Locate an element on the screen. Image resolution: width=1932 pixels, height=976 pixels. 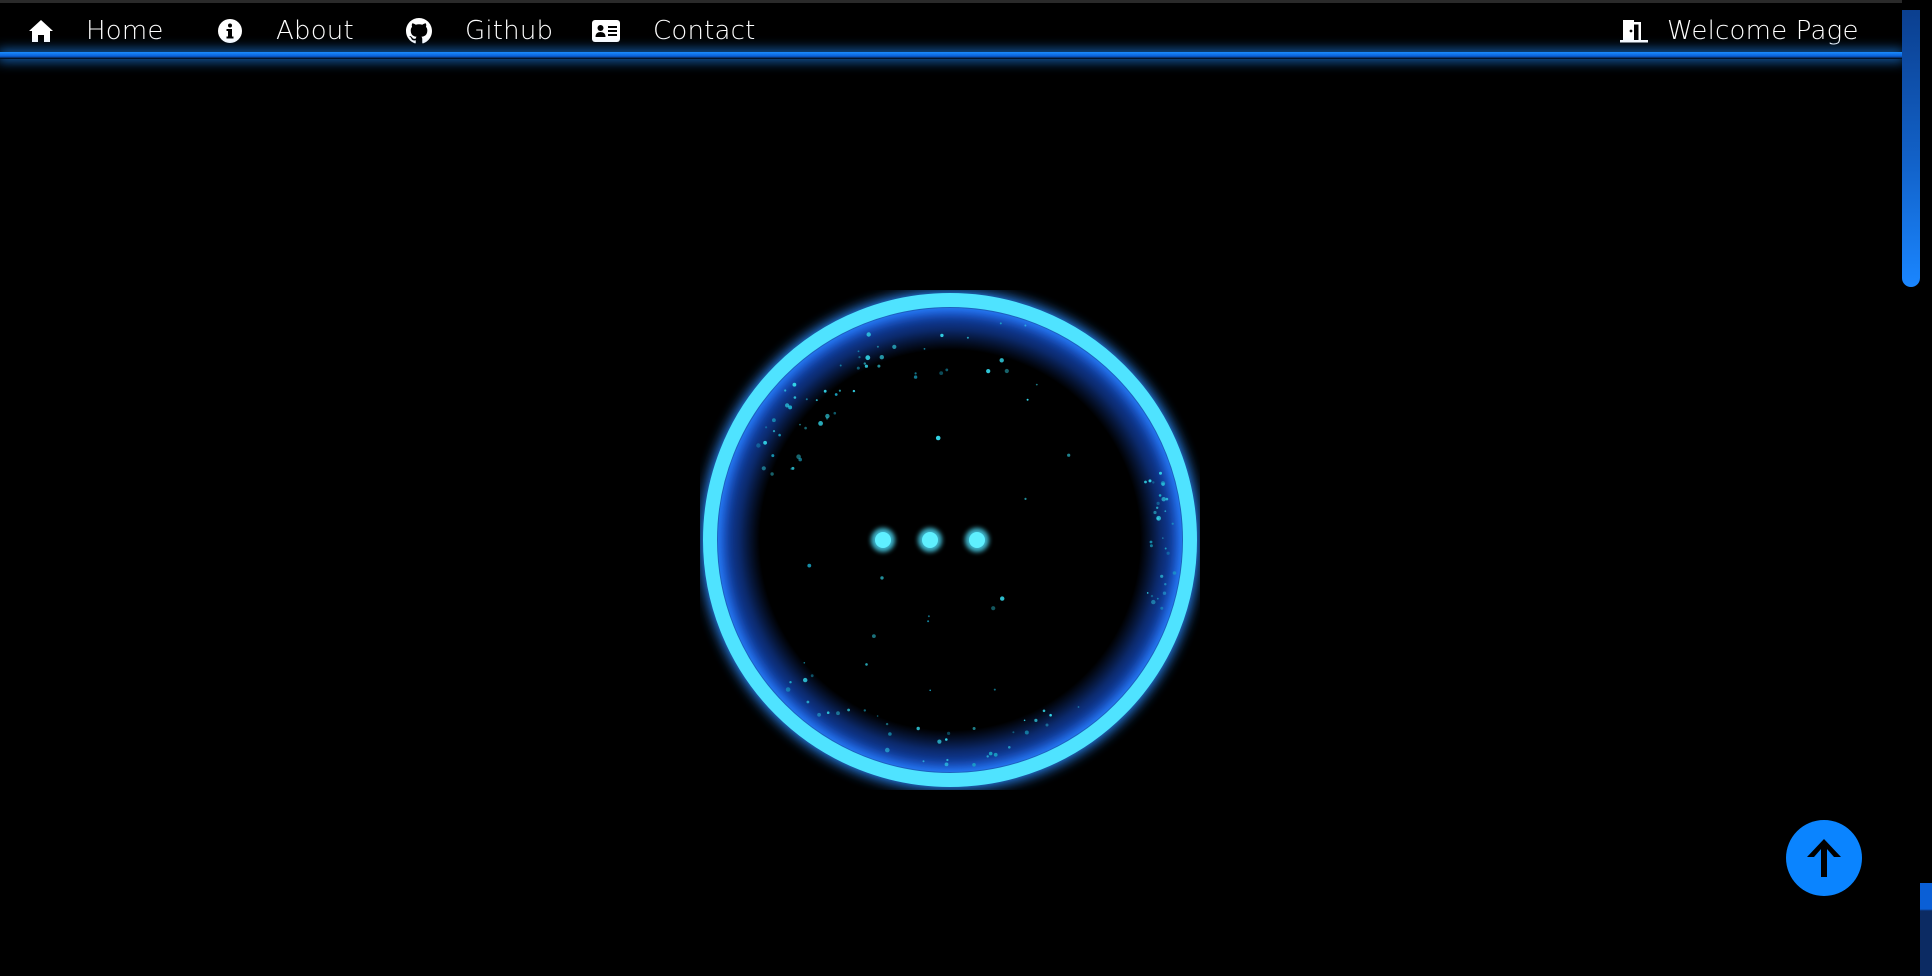
nav-home-link: Home is located at coordinates (95, 31).